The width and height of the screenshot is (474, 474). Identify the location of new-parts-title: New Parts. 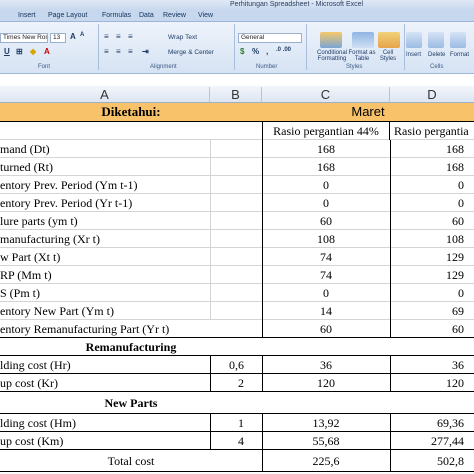
(131, 403).